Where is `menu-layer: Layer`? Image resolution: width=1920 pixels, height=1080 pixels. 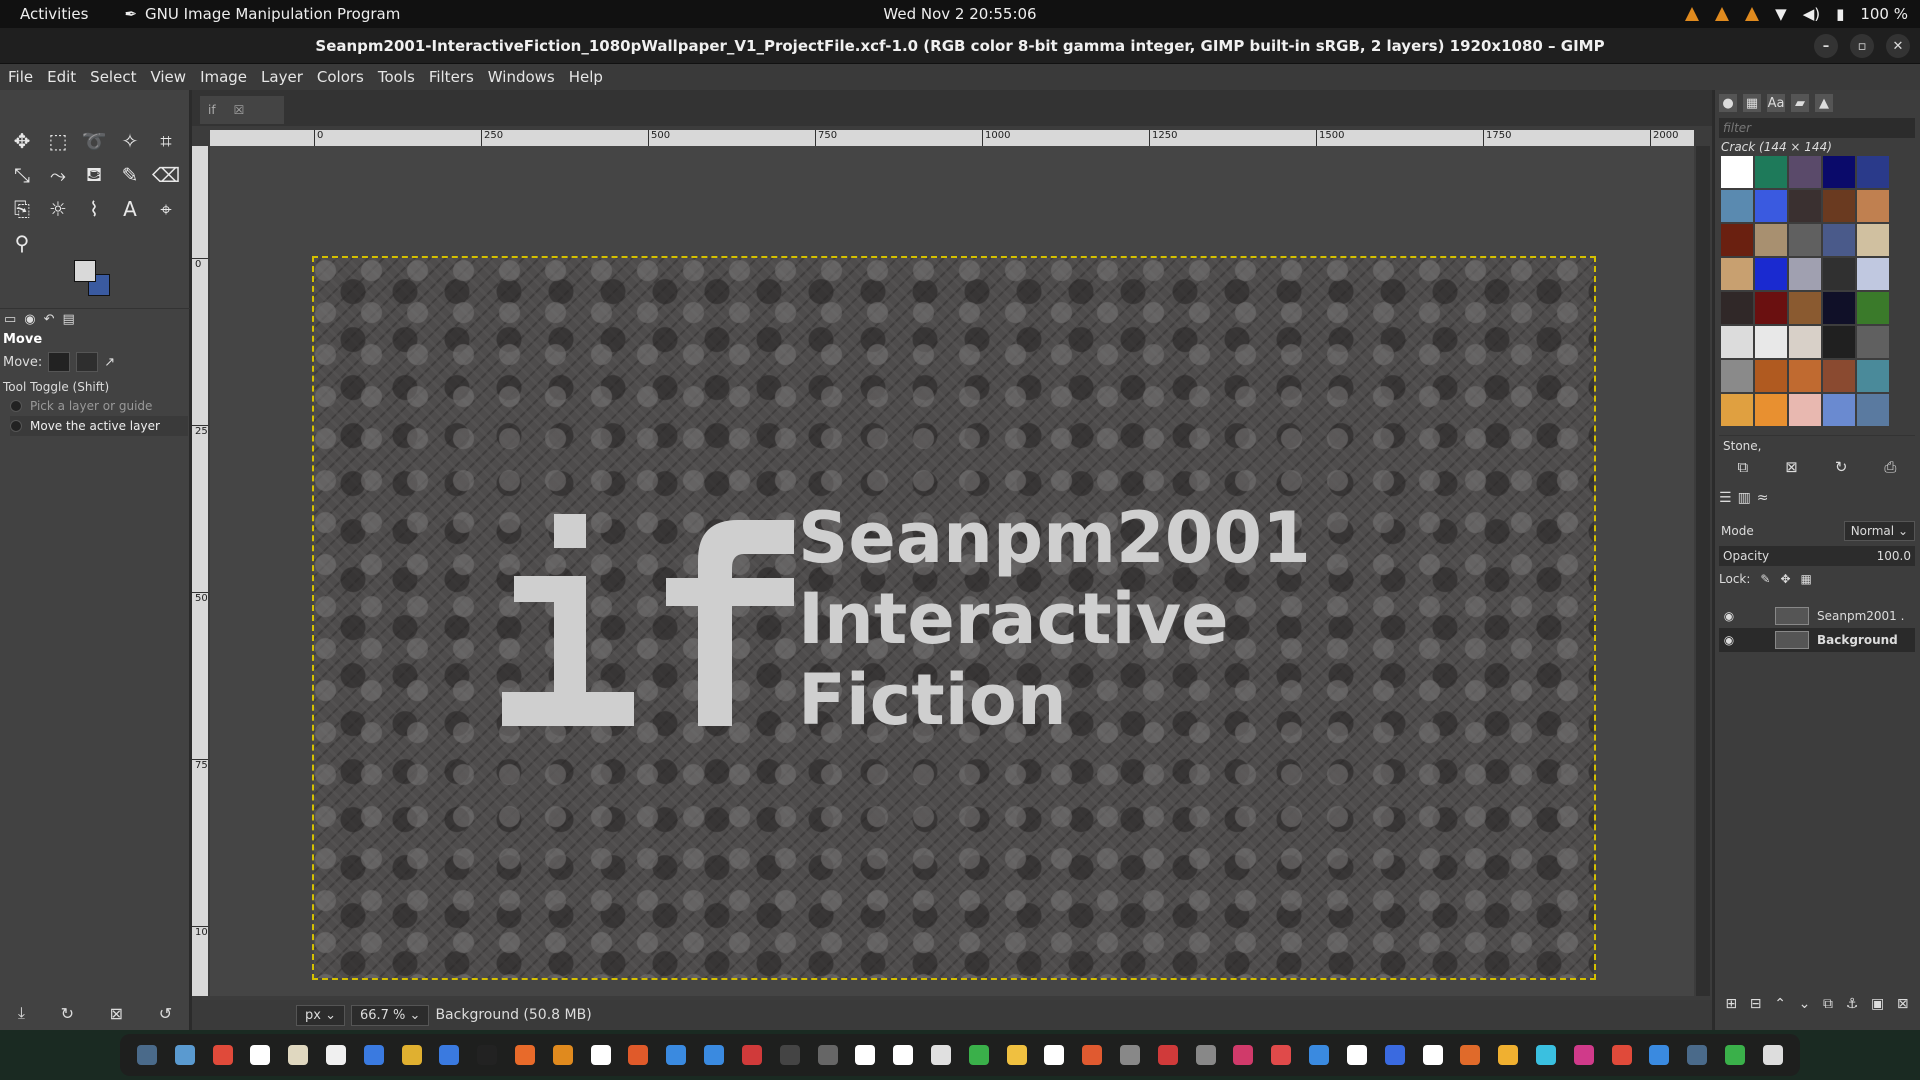 menu-layer: Layer is located at coordinates (282, 77).